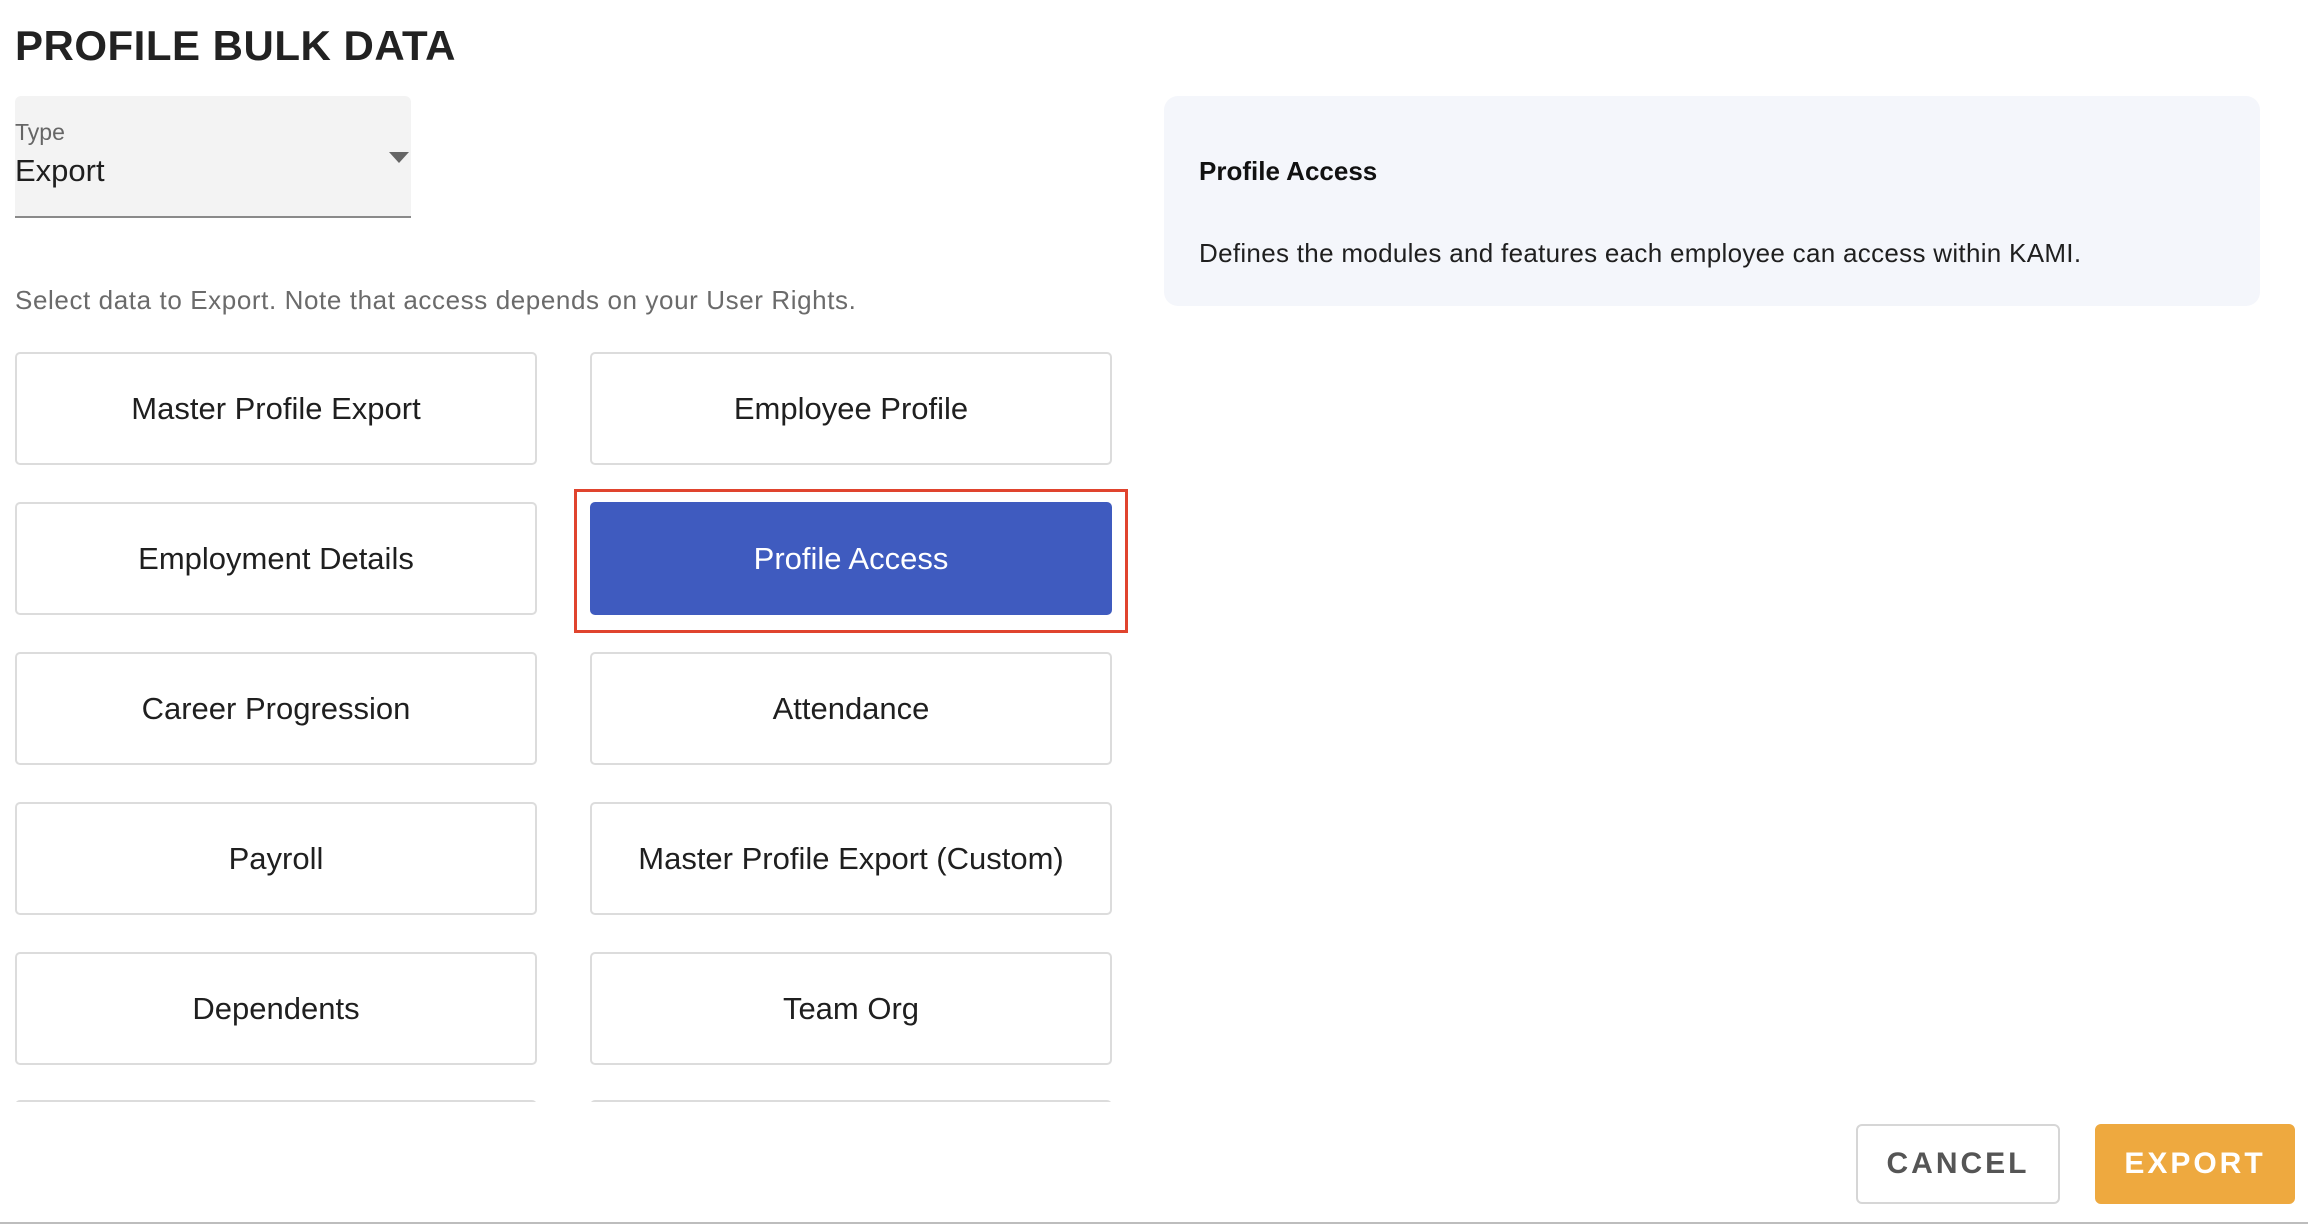 Image resolution: width=2308 pixels, height=1224 pixels. I want to click on option-employment-details: Employment Details, so click(276, 558).